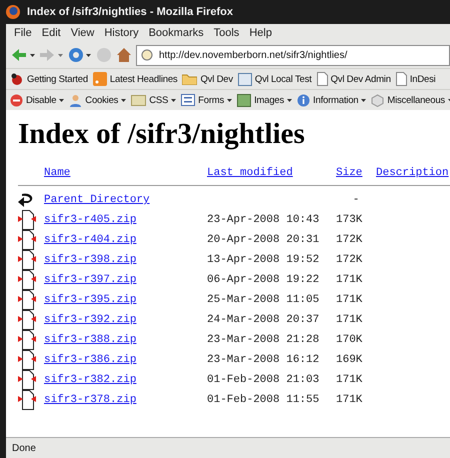 This screenshot has width=450, height=458. What do you see at coordinates (263, 360) in the screenshot?
I see `modified-date: 23-Mar-2008 16:12` at bounding box center [263, 360].